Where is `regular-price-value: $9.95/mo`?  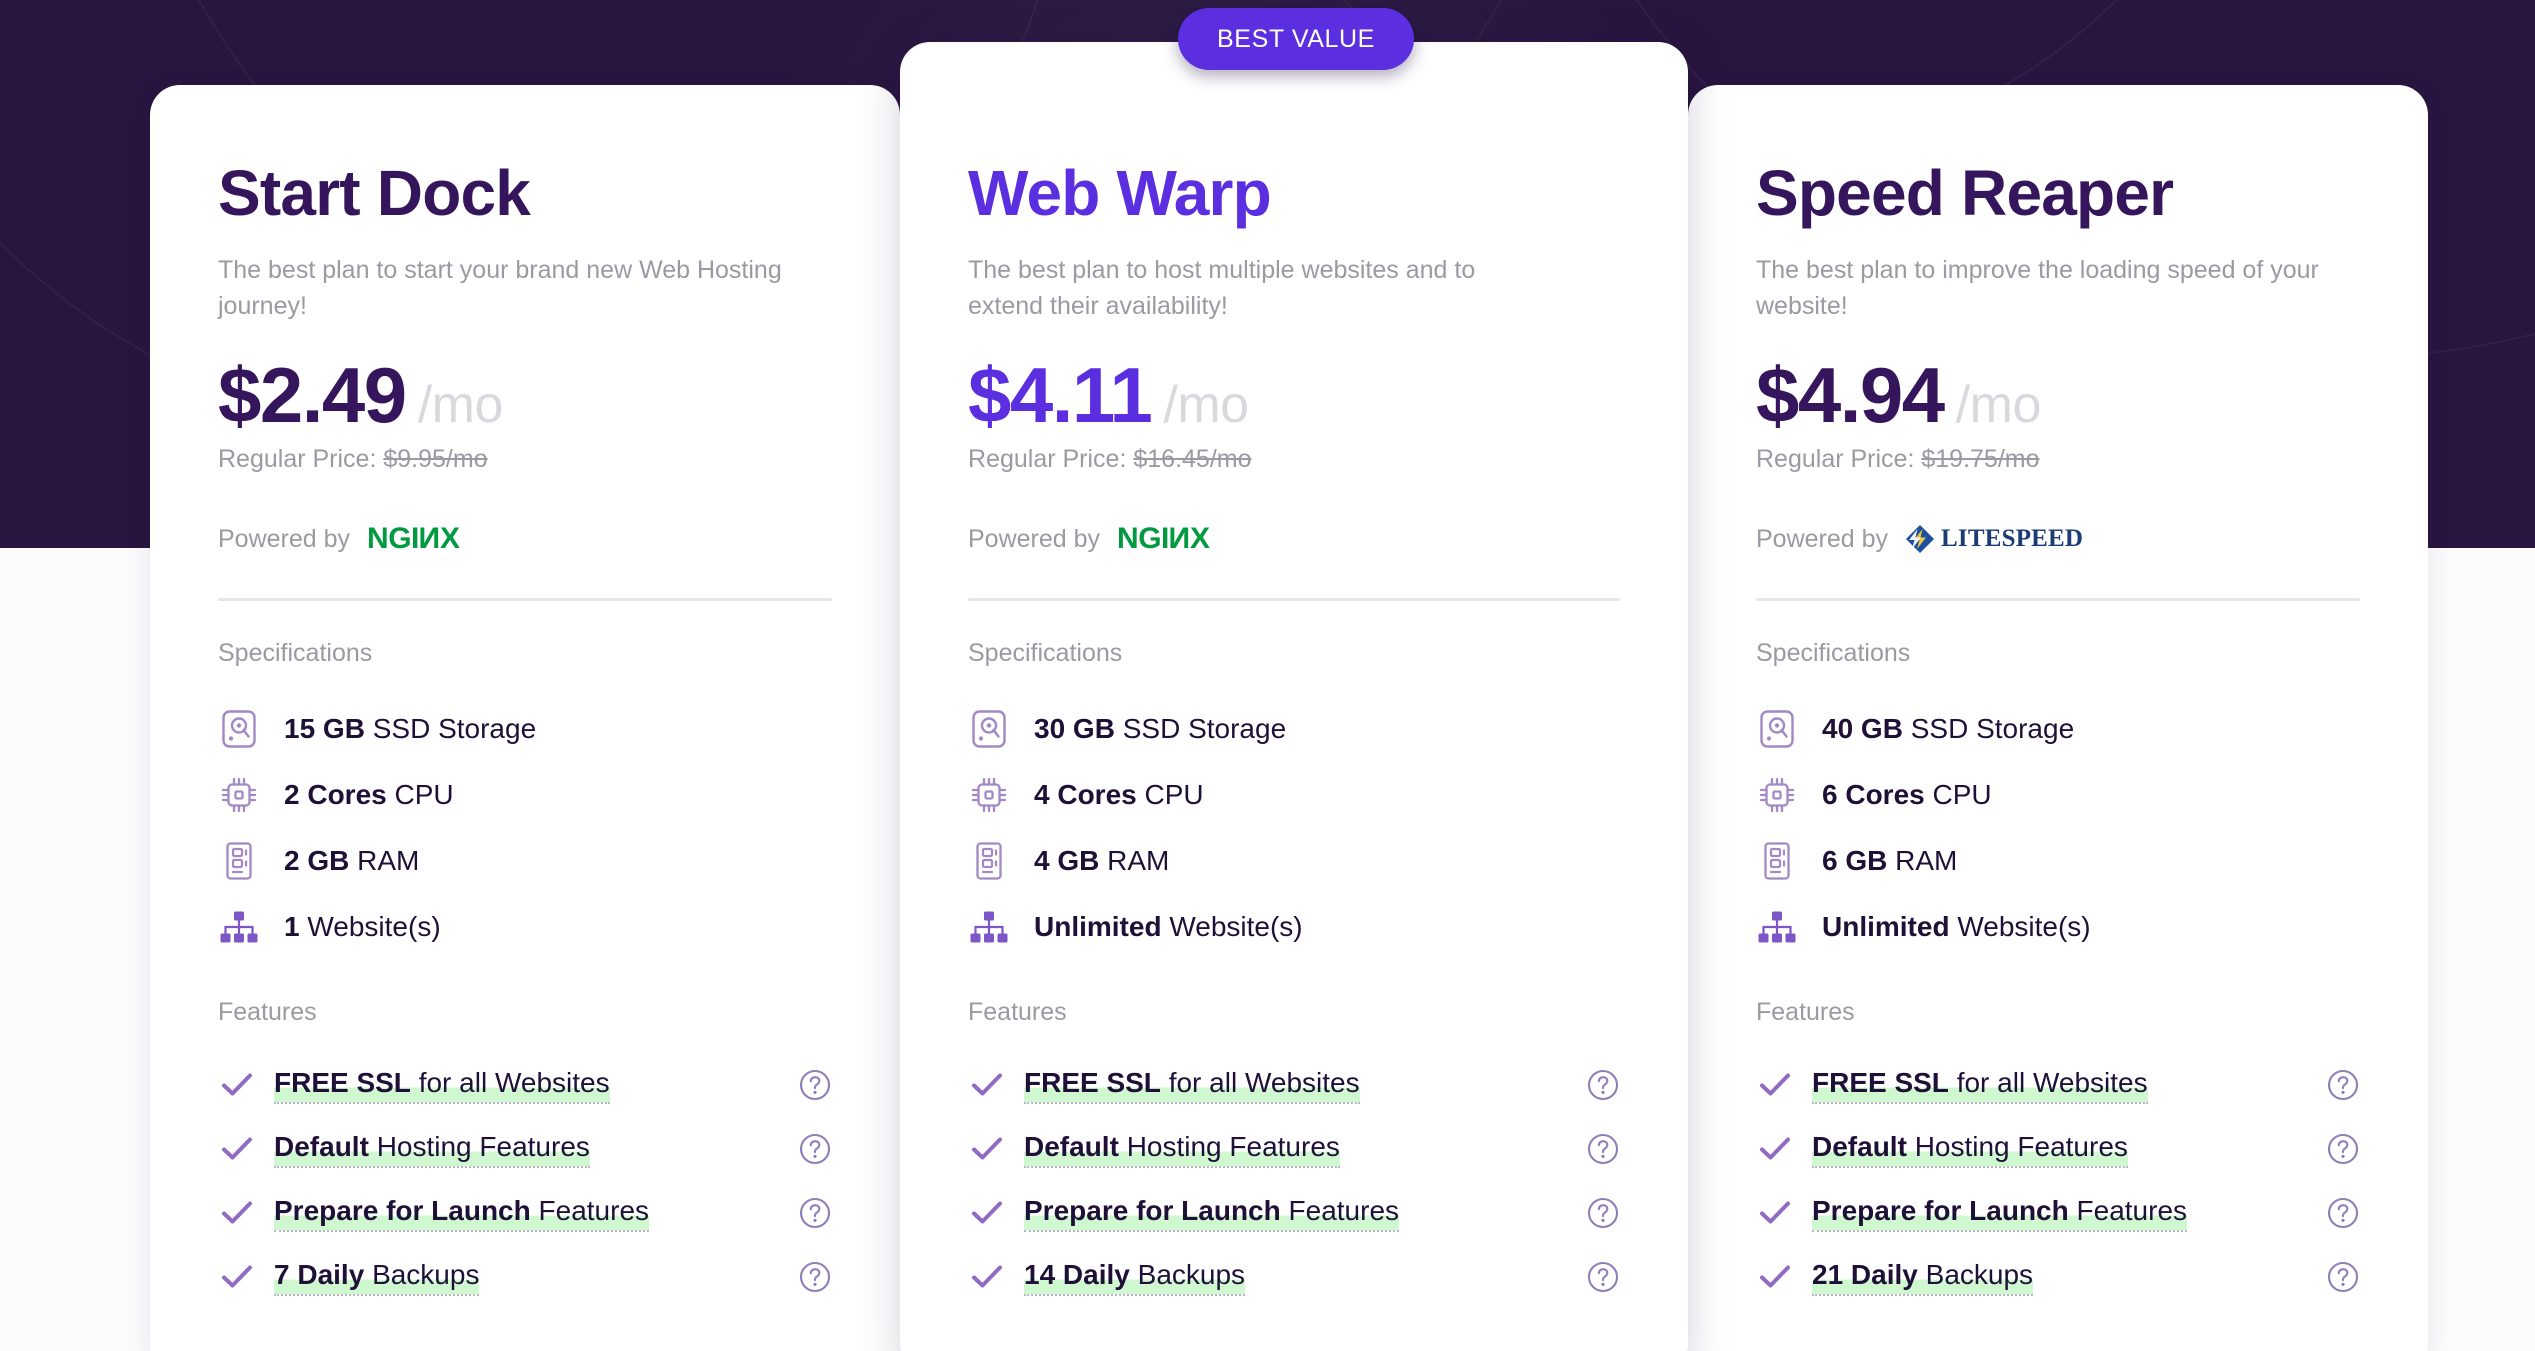
regular-price-value: $9.95/mo is located at coordinates (435, 459).